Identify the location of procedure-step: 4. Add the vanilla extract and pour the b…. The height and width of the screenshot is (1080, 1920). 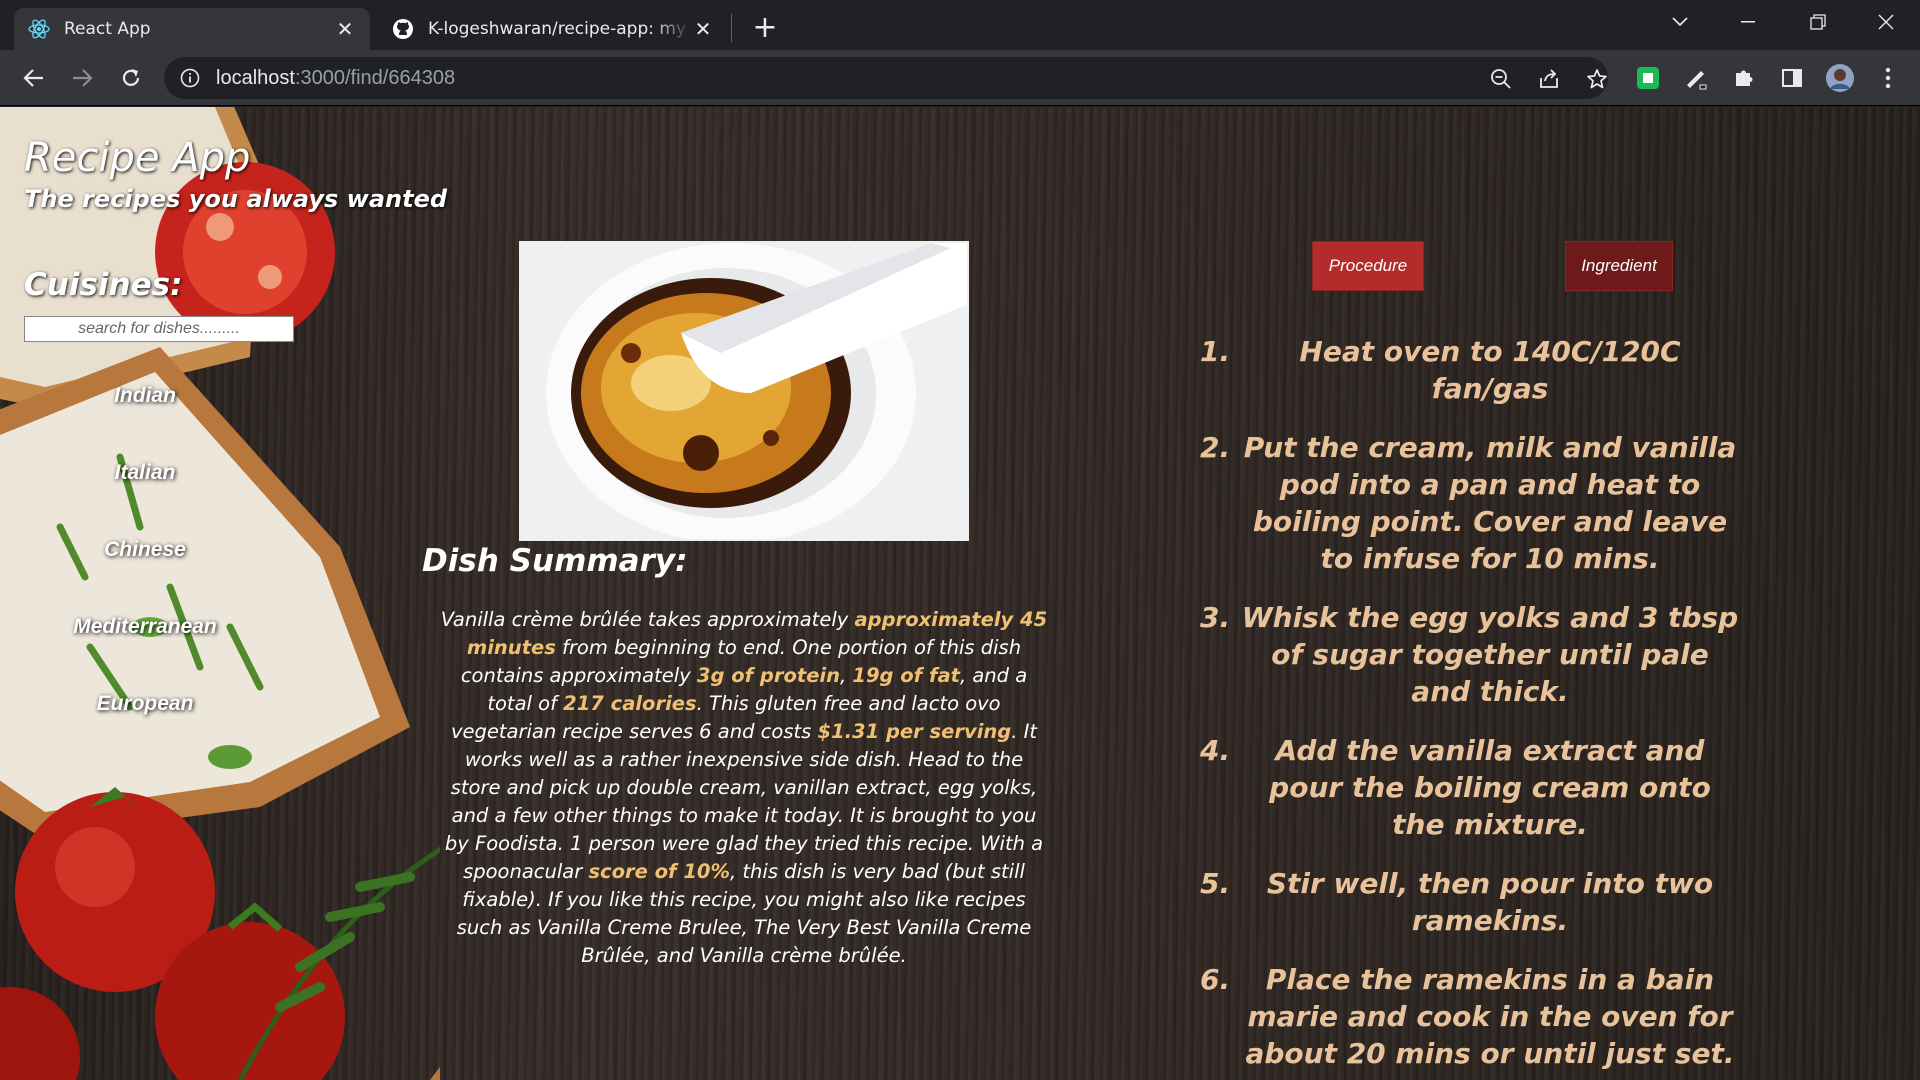
(1470, 787).